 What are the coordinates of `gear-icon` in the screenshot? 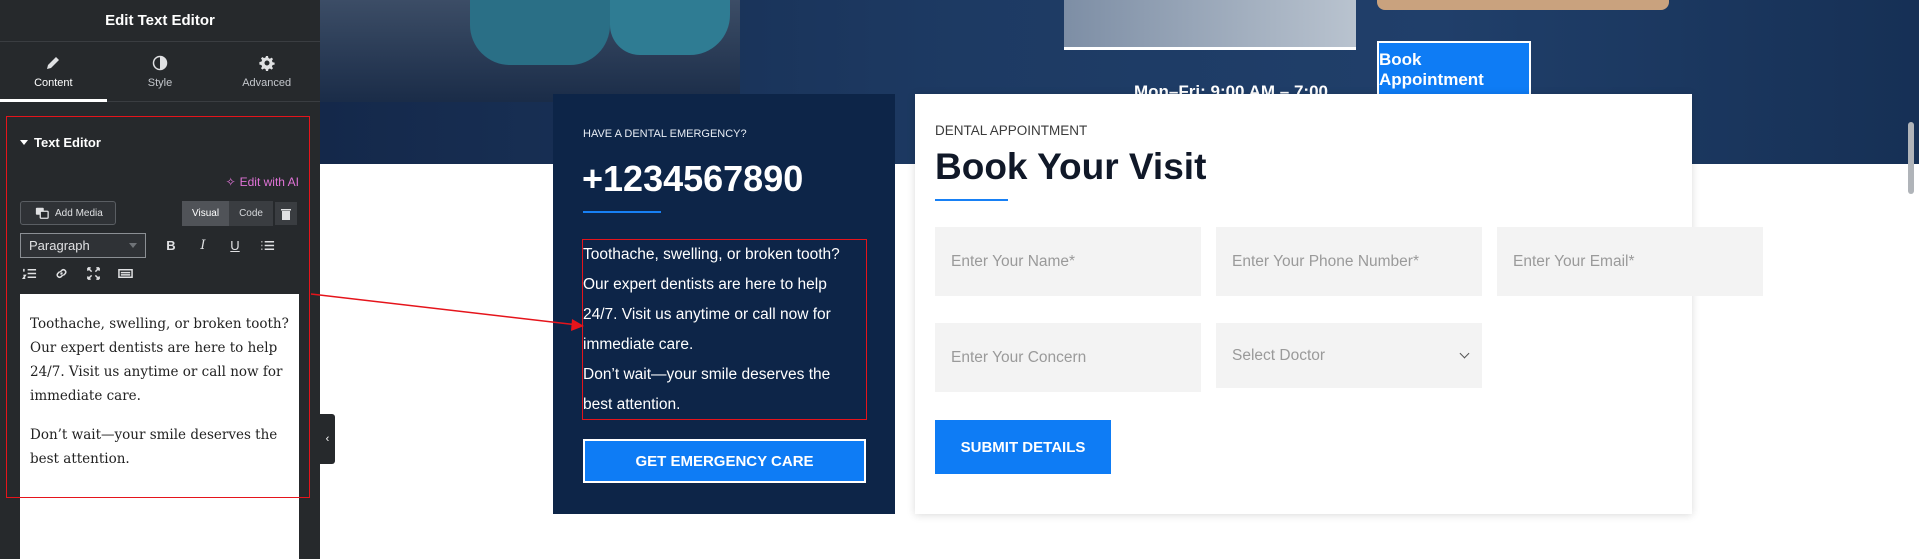 It's located at (267, 63).